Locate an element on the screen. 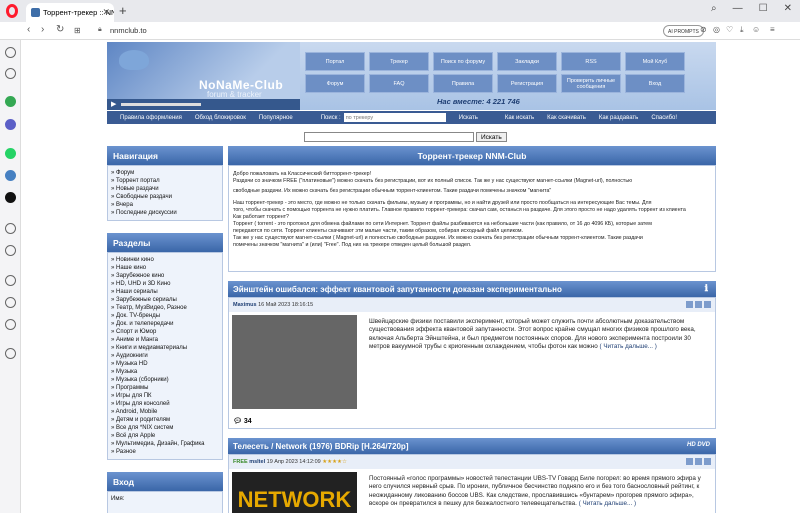  nav-item: » Новые раздачи is located at coordinates (165, 189).